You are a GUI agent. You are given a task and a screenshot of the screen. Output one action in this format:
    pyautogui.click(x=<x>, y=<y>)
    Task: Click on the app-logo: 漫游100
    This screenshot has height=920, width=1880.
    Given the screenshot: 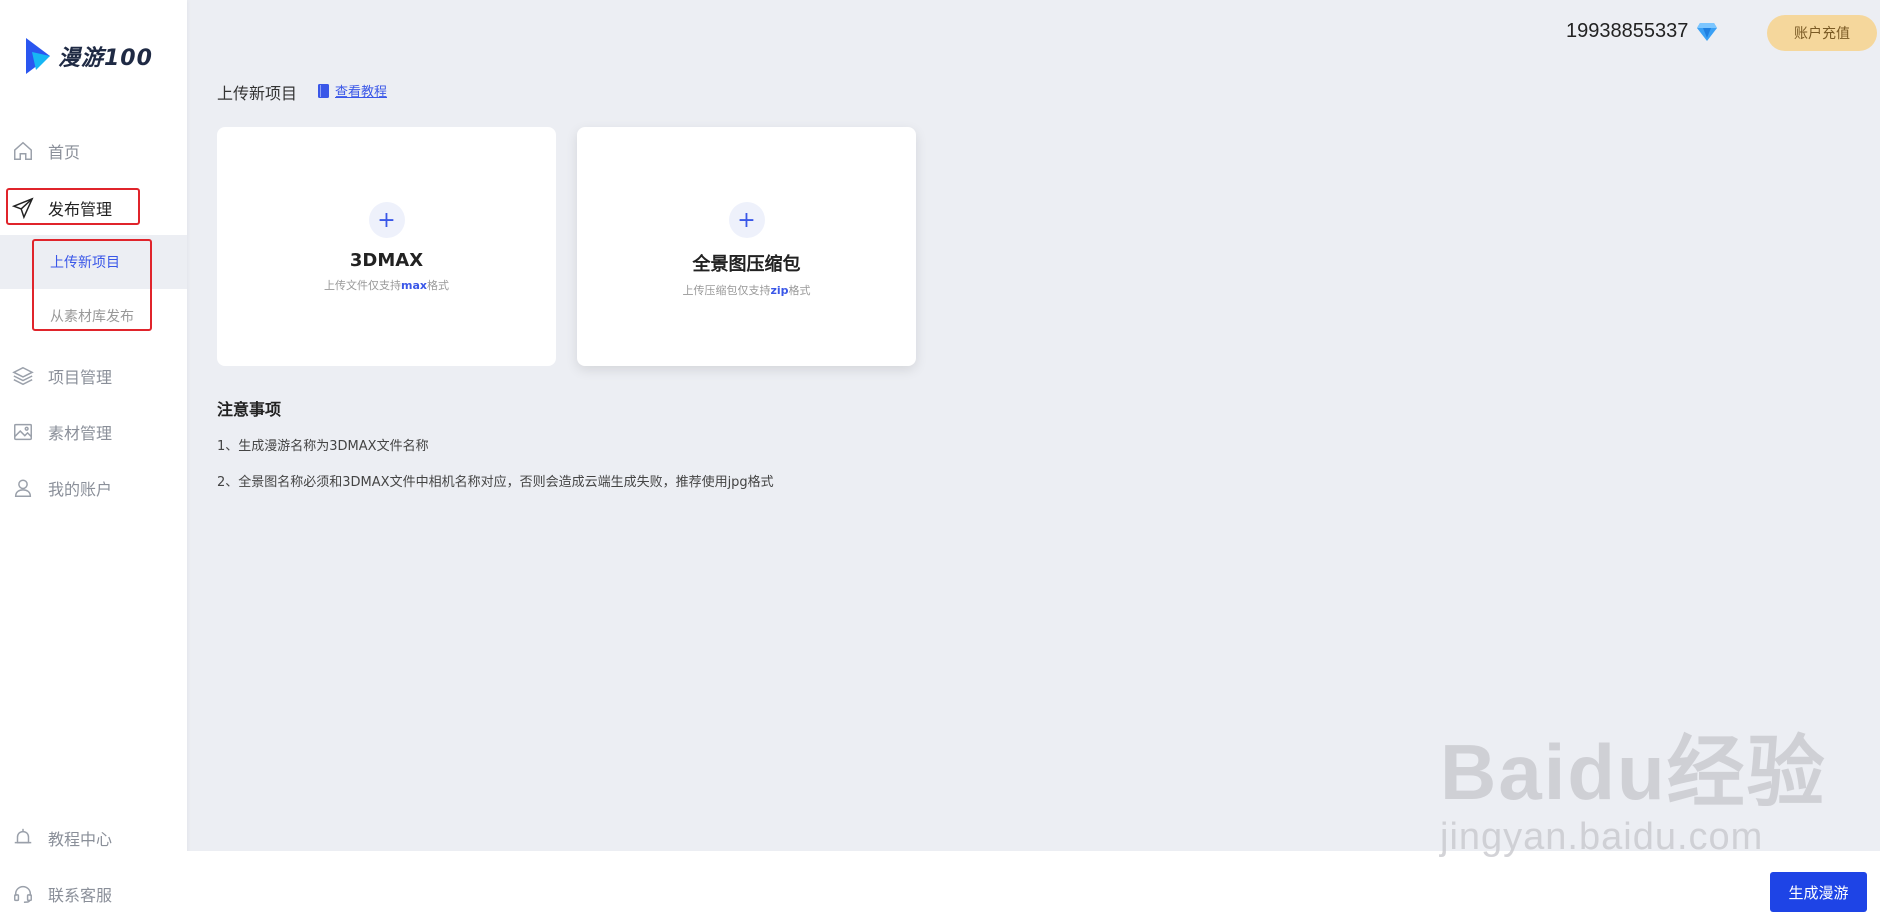 What is the action you would take?
    pyautogui.click(x=89, y=56)
    